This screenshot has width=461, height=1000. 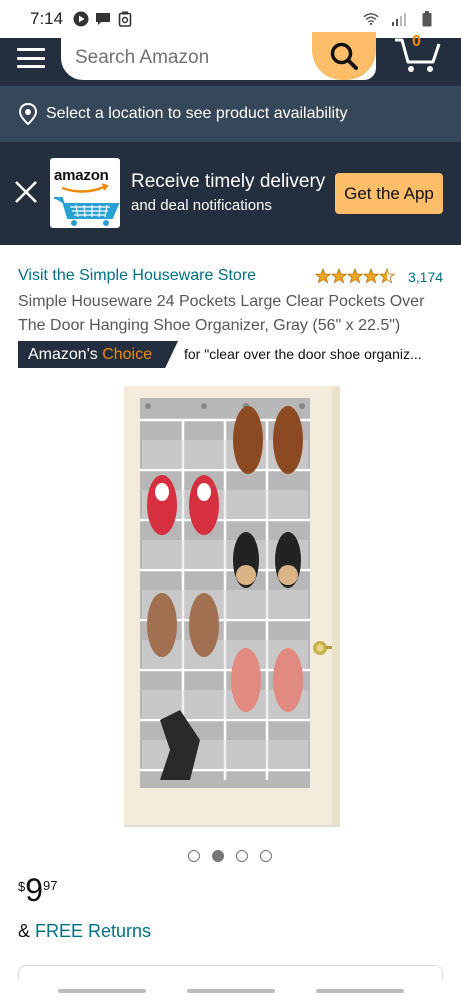 What do you see at coordinates (181, 58) in the screenshot?
I see `search-input` at bounding box center [181, 58].